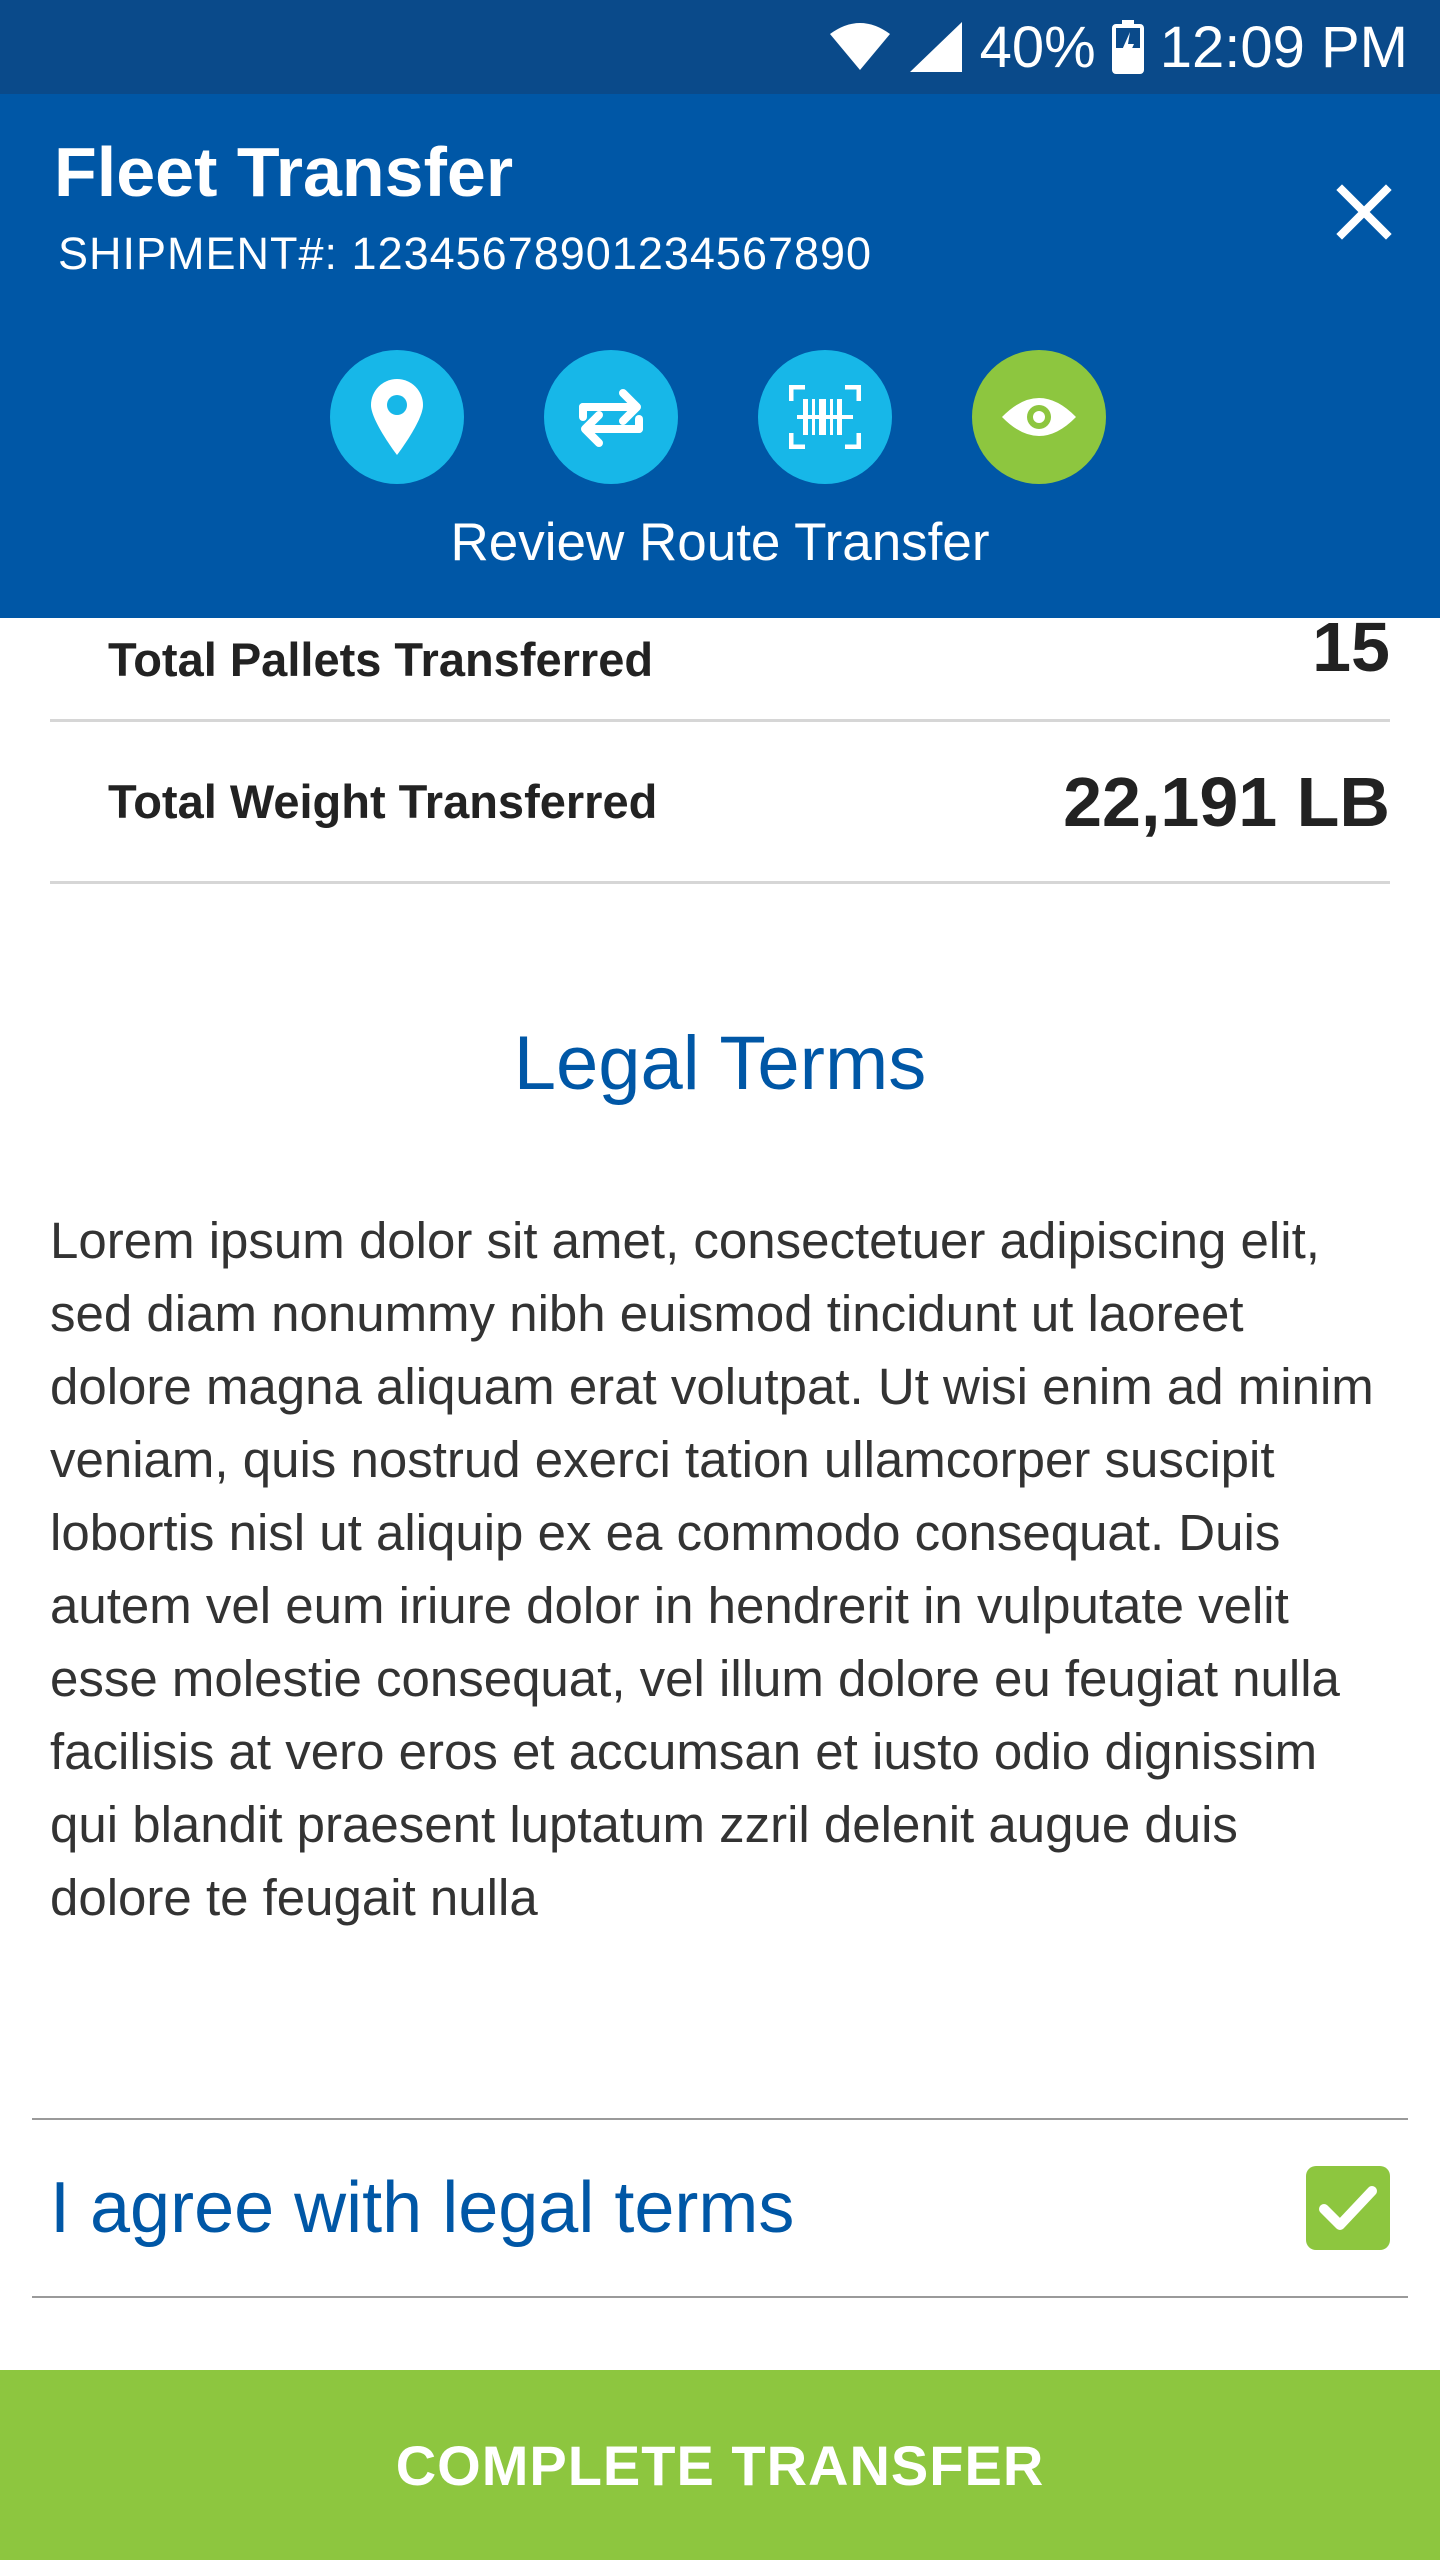 The width and height of the screenshot is (1440, 2560). I want to click on total-pallets-label: Total Pallets Transferred, so click(381, 659).